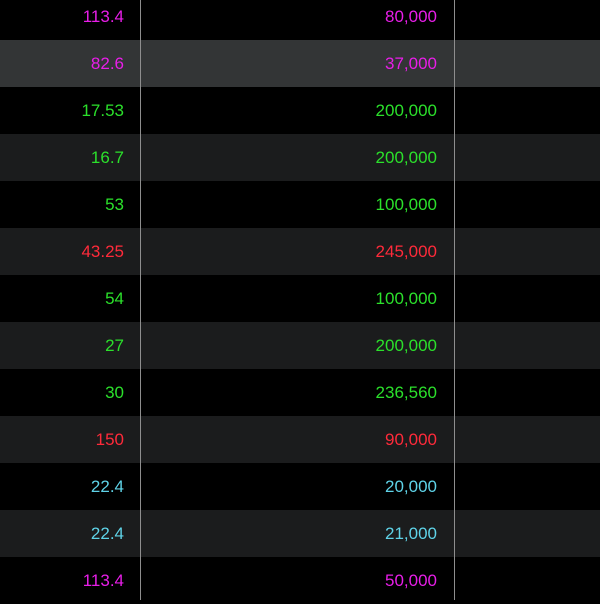 The width and height of the screenshot is (600, 604). I want to click on price-cell: 17.53, so click(102, 110).